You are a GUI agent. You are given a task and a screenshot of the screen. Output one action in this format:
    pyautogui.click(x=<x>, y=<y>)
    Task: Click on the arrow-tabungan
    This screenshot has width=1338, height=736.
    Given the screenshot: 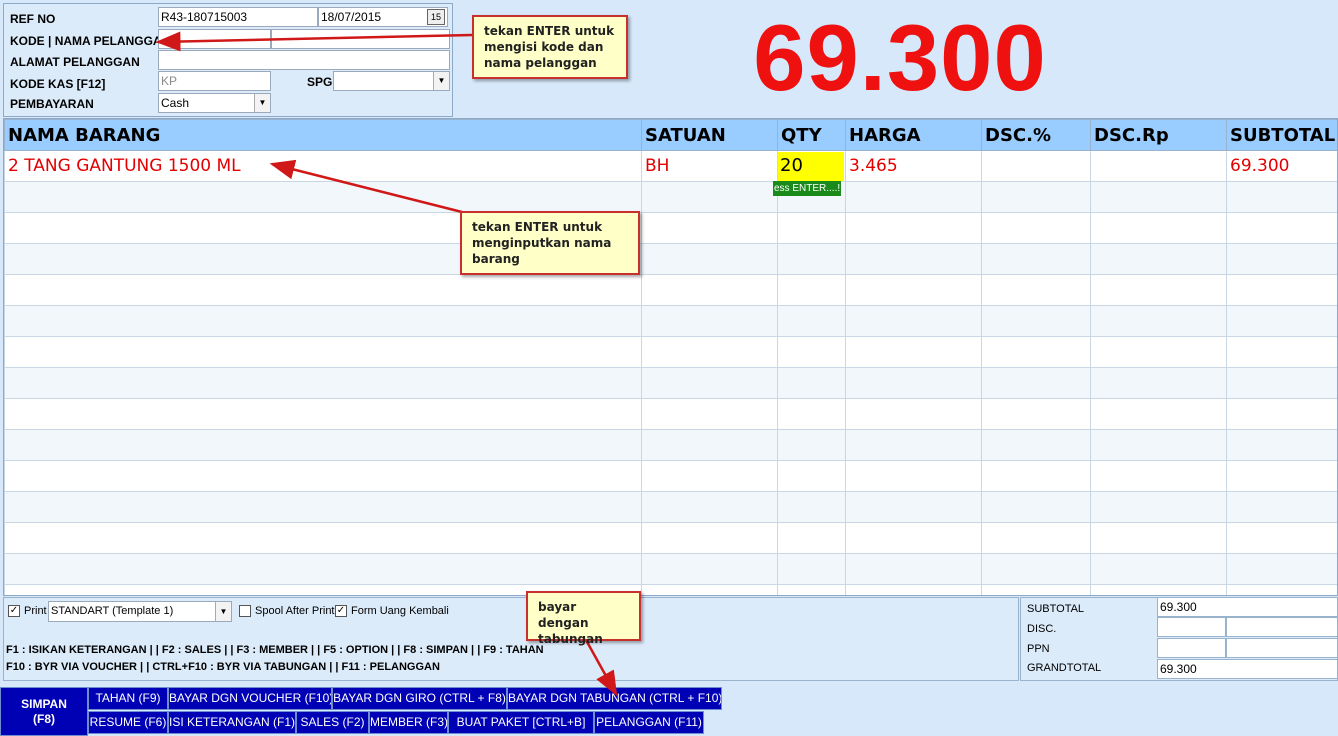 What is the action you would take?
    pyautogui.click(x=601, y=668)
    